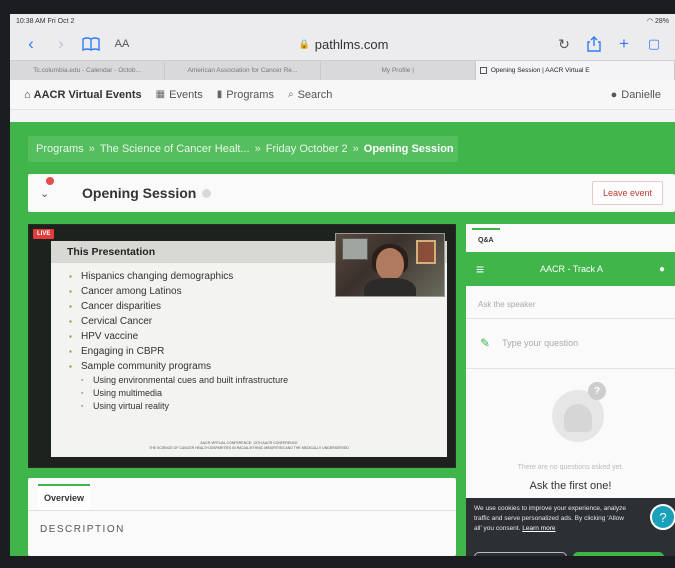 This screenshot has height=568, width=675. What do you see at coordinates (242, 517) in the screenshot?
I see `overview-panel: Overview DESCRIPTION` at bounding box center [242, 517].